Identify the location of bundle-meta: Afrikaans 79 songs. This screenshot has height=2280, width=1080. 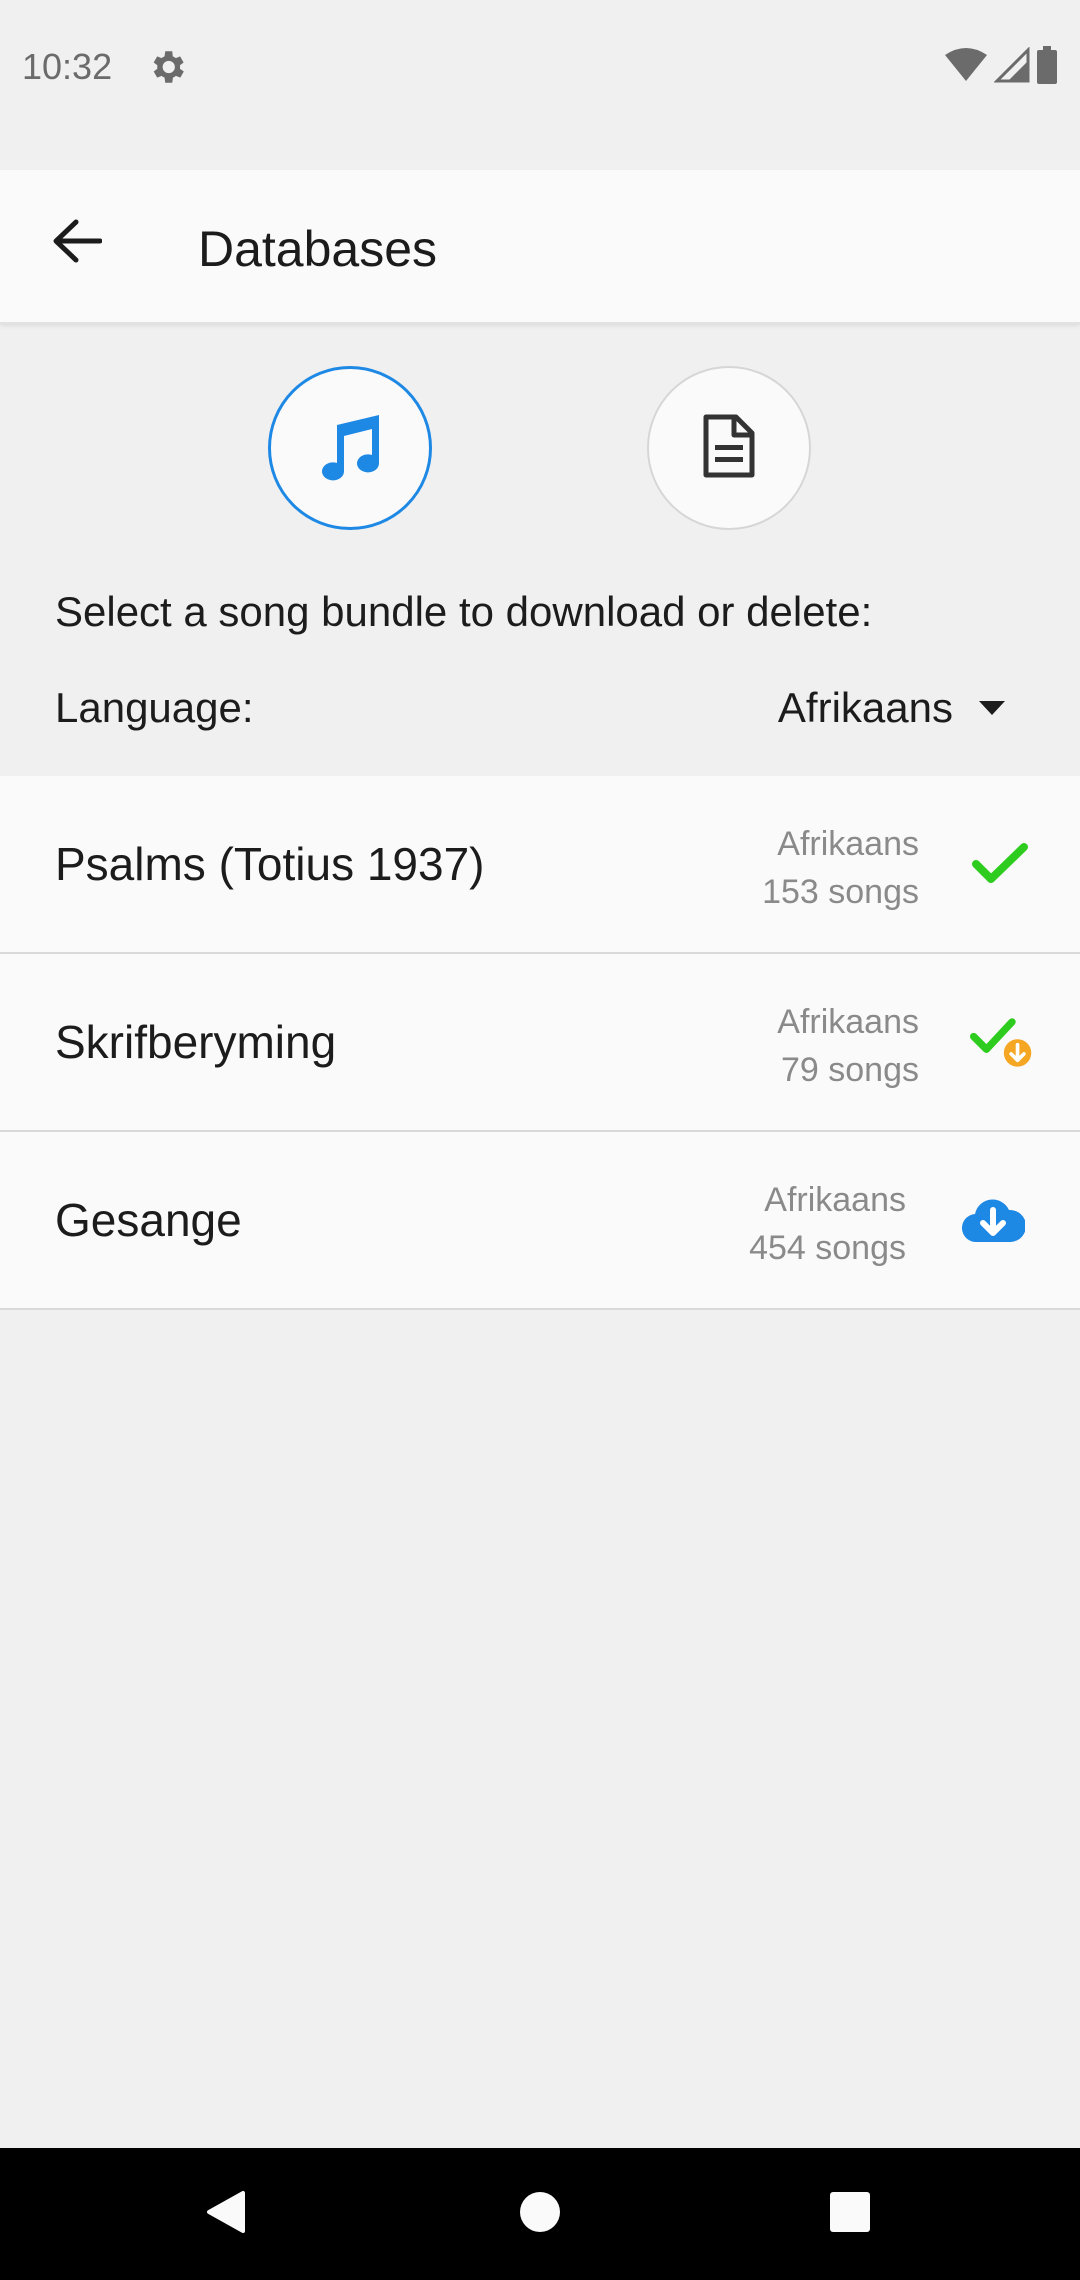
(848, 1046).